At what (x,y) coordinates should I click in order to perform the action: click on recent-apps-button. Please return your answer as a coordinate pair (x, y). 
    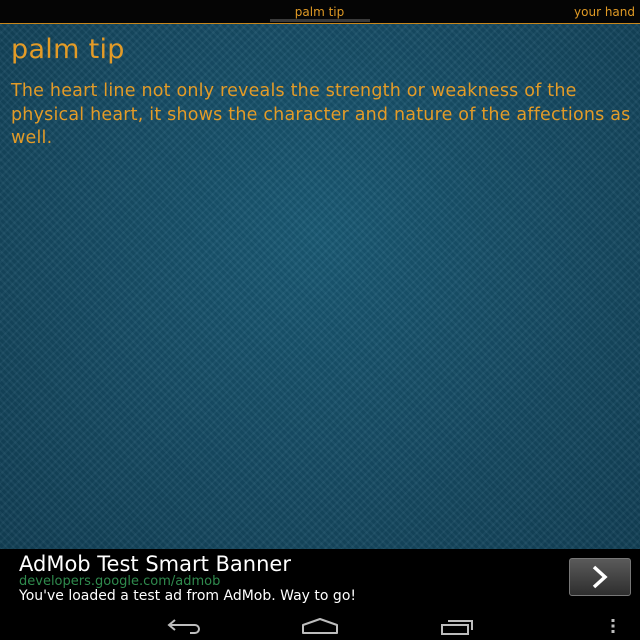
    Looking at the image, I should click on (457, 625).